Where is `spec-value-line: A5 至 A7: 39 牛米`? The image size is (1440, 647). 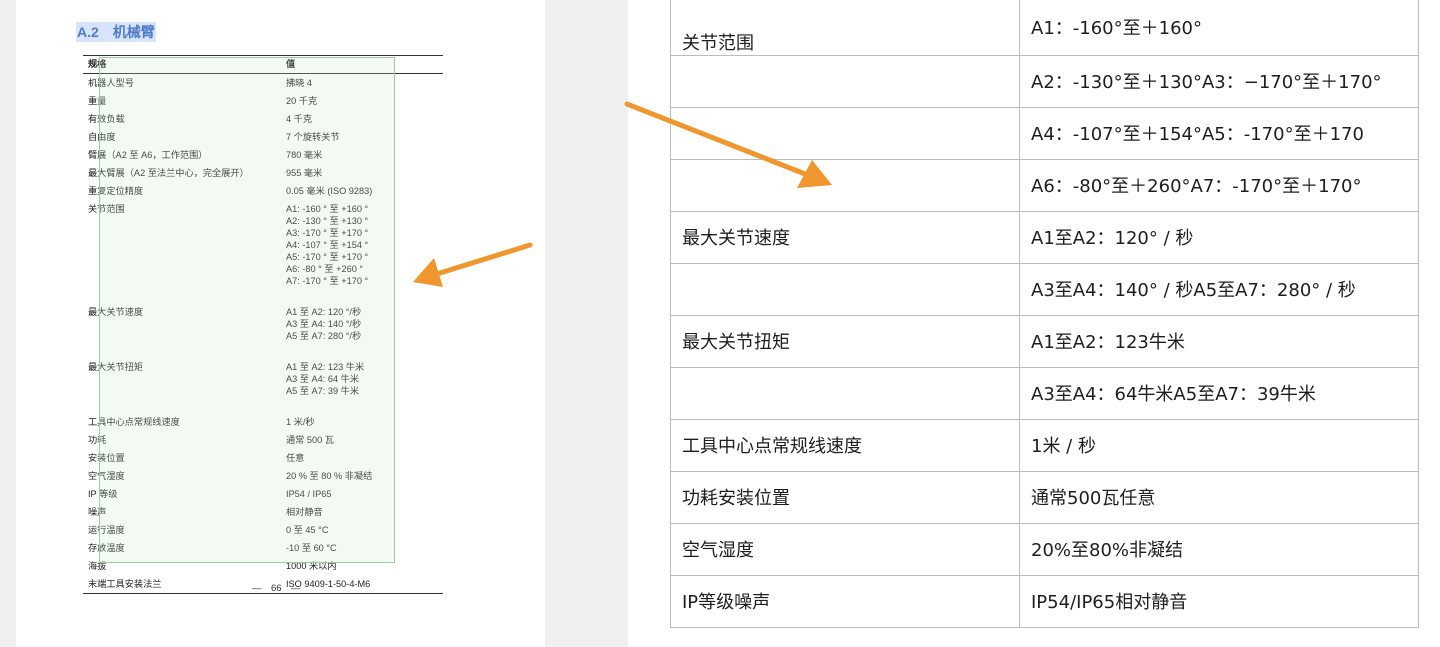
spec-value-line: A5 至 A7: 39 牛米 is located at coordinates (323, 391).